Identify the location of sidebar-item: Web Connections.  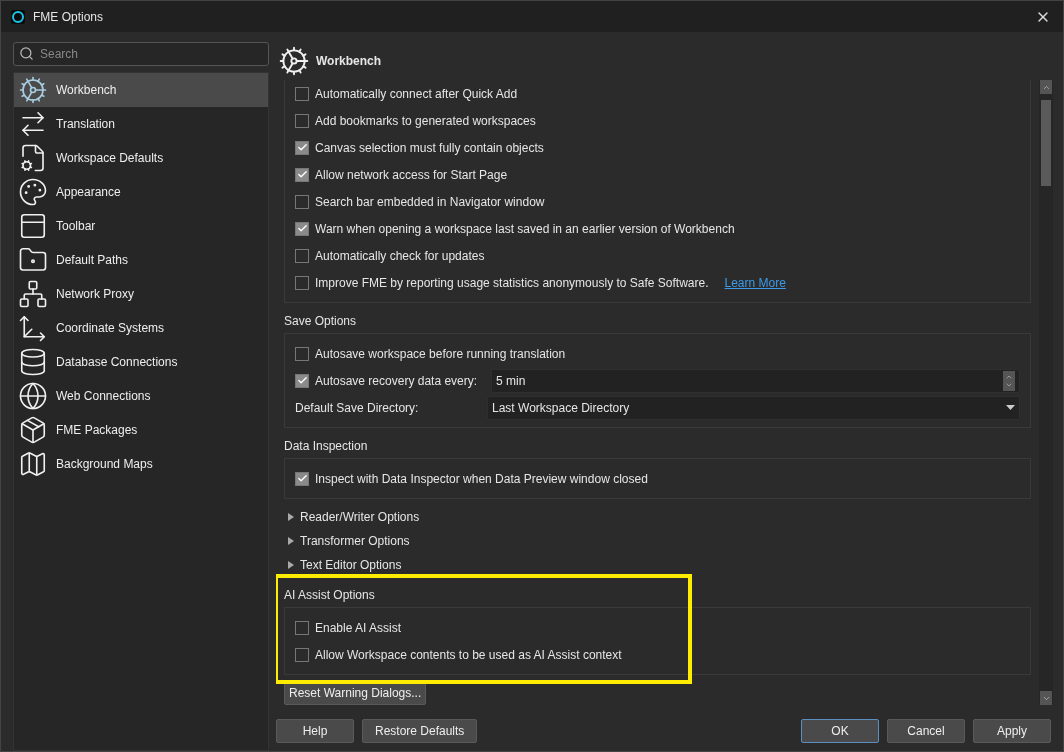
(141, 396).